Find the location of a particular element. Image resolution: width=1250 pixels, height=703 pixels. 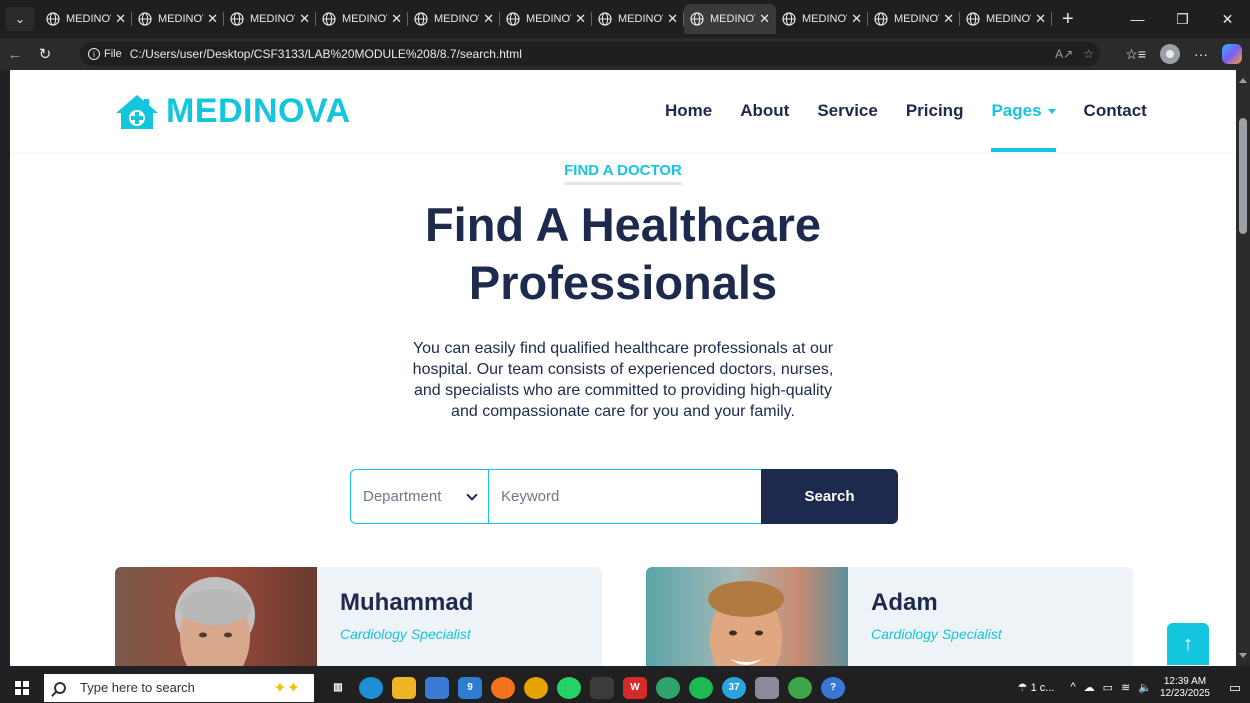

nav-home: Home is located at coordinates (688, 111).